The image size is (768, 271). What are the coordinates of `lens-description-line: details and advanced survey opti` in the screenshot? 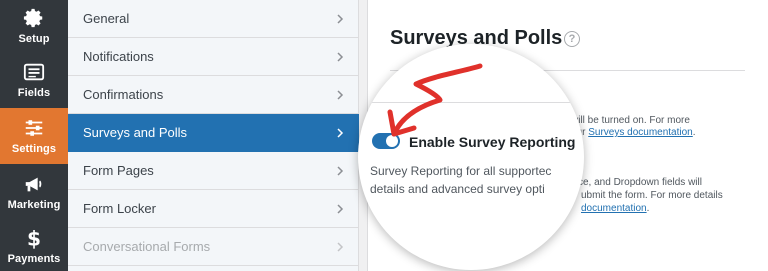 It's located at (457, 189).